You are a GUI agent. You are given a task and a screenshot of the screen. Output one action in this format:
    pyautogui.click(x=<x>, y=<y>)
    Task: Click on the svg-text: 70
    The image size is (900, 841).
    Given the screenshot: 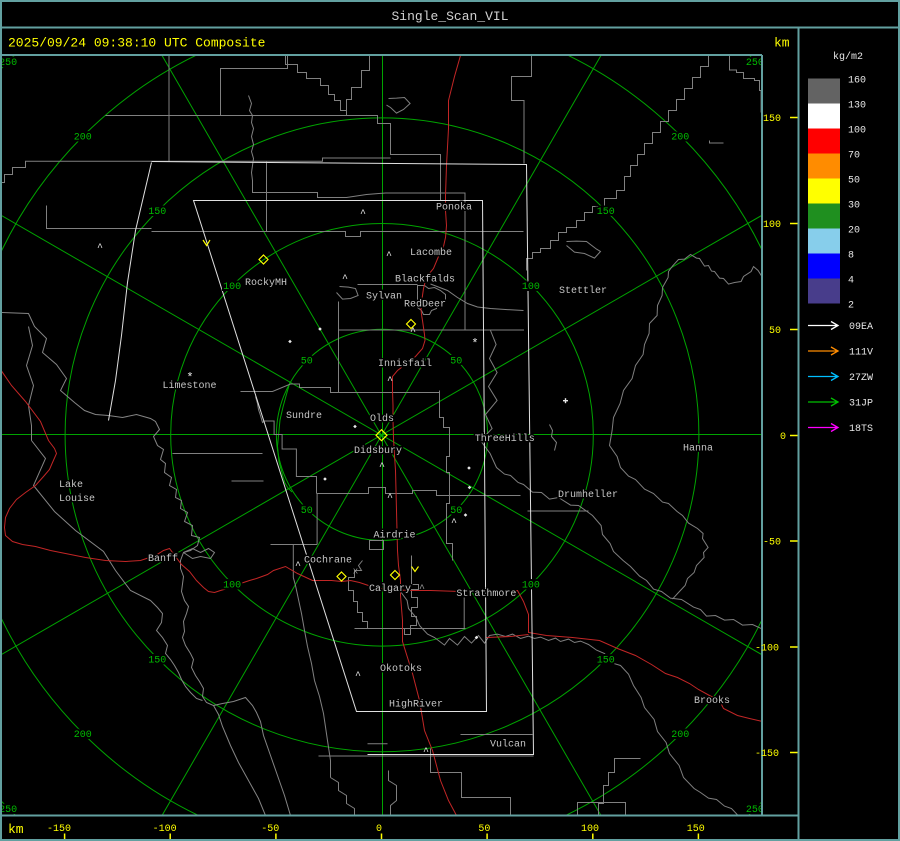 What is the action you would take?
    pyautogui.click(x=854, y=156)
    